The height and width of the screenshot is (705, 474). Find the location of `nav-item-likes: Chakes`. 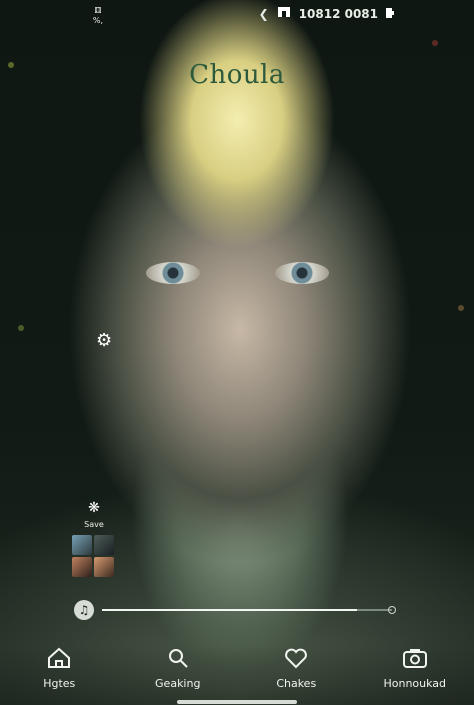

nav-item-likes: Chakes is located at coordinates (296, 667).